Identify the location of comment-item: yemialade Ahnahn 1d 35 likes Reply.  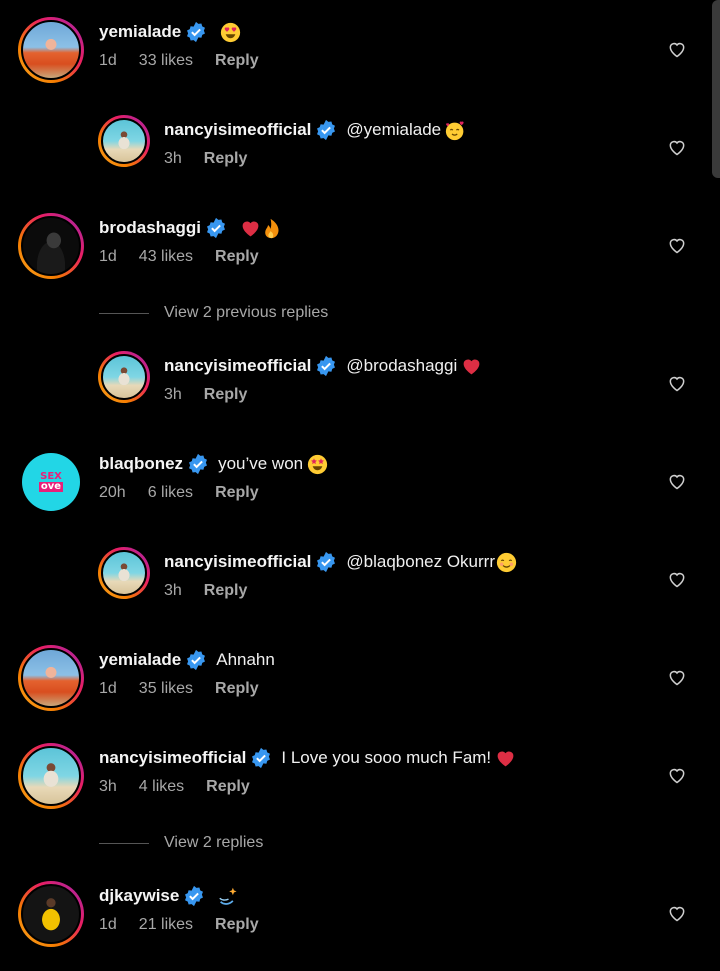
(360, 690).